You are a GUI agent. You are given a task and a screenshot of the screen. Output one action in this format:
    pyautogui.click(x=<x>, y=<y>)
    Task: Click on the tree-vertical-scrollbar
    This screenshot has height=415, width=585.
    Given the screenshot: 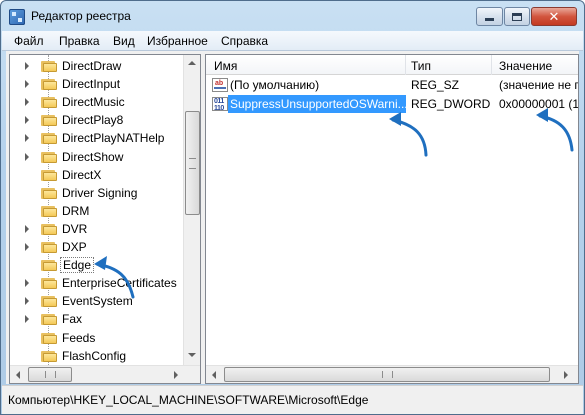 What is the action you would take?
    pyautogui.click(x=191, y=210)
    